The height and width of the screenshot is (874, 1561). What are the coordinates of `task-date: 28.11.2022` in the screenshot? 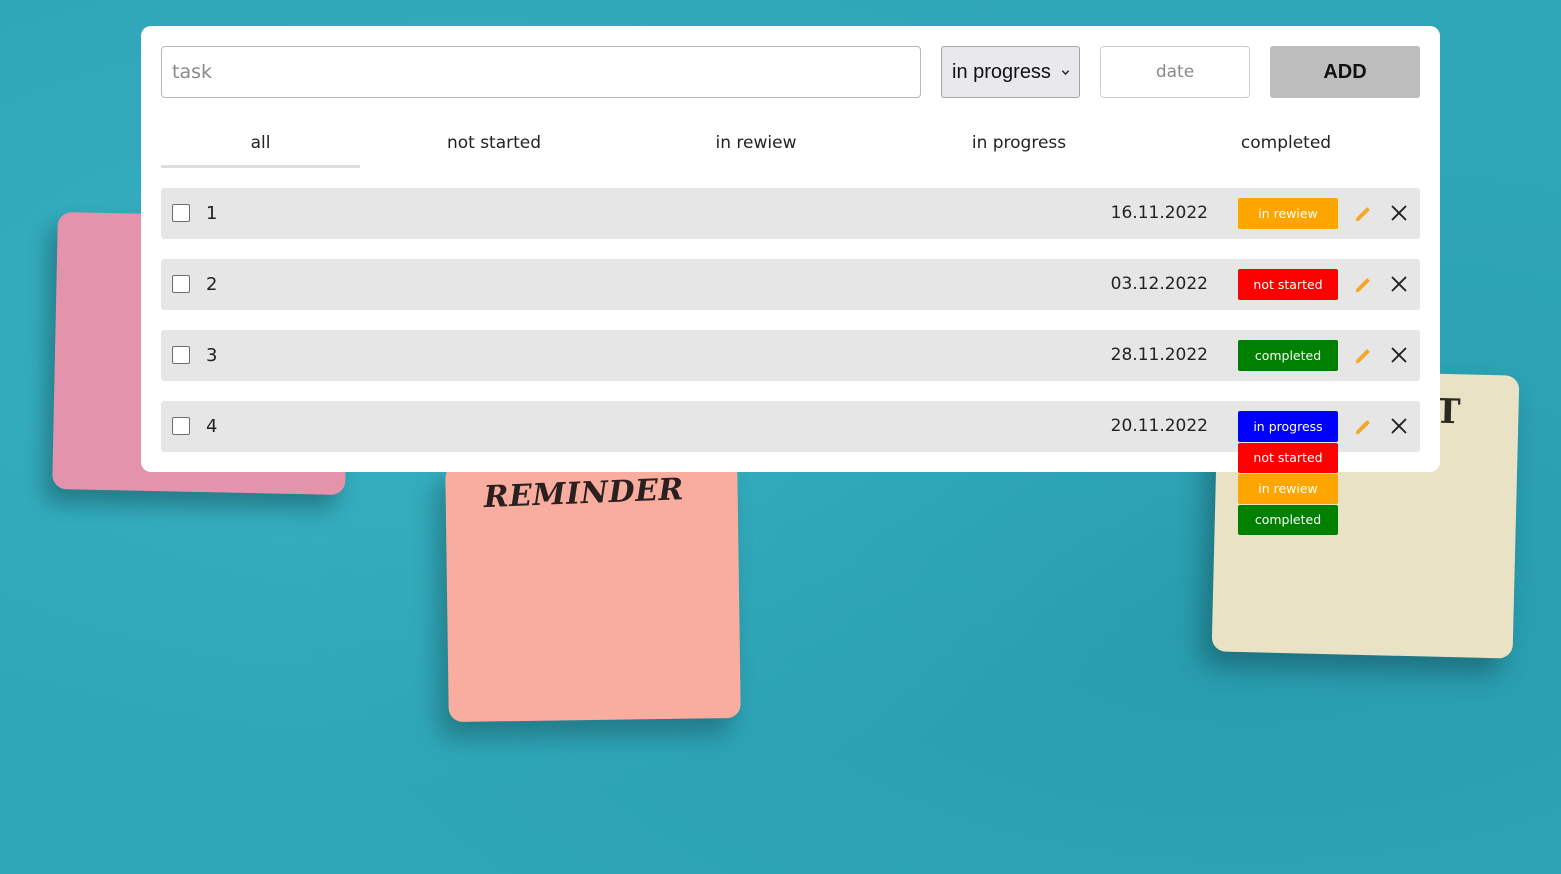 It's located at (1159, 355).